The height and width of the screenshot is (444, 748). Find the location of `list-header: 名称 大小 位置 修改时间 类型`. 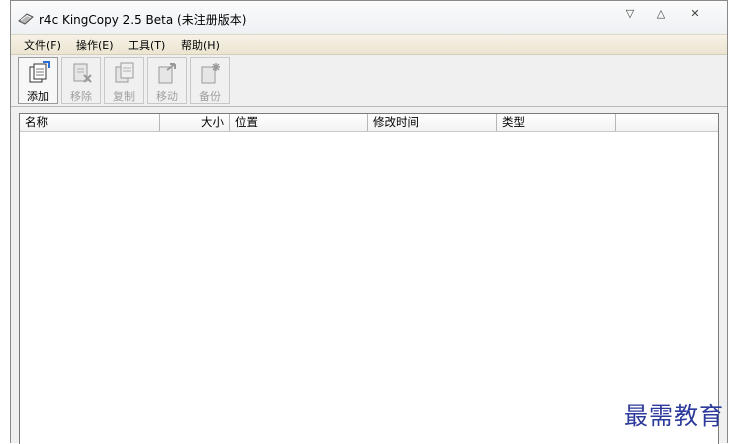

list-header: 名称 大小 位置 修改时间 类型 is located at coordinates (369, 123).